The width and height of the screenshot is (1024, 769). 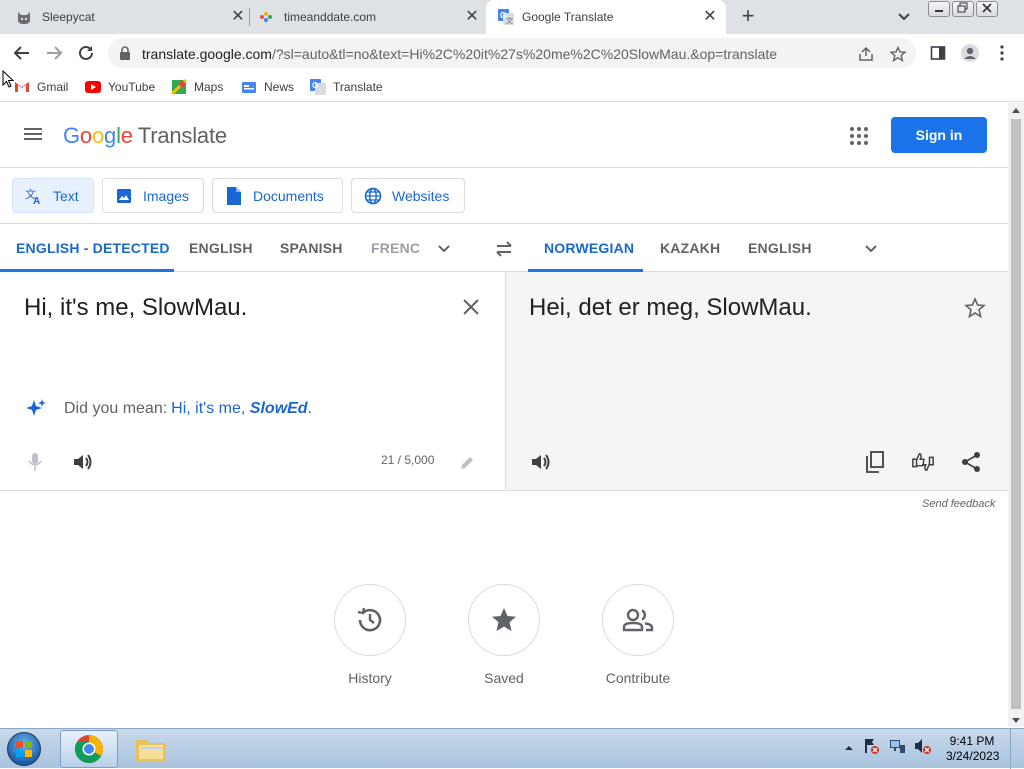 I want to click on clock-time: 9:41 PM, so click(x=972, y=741).